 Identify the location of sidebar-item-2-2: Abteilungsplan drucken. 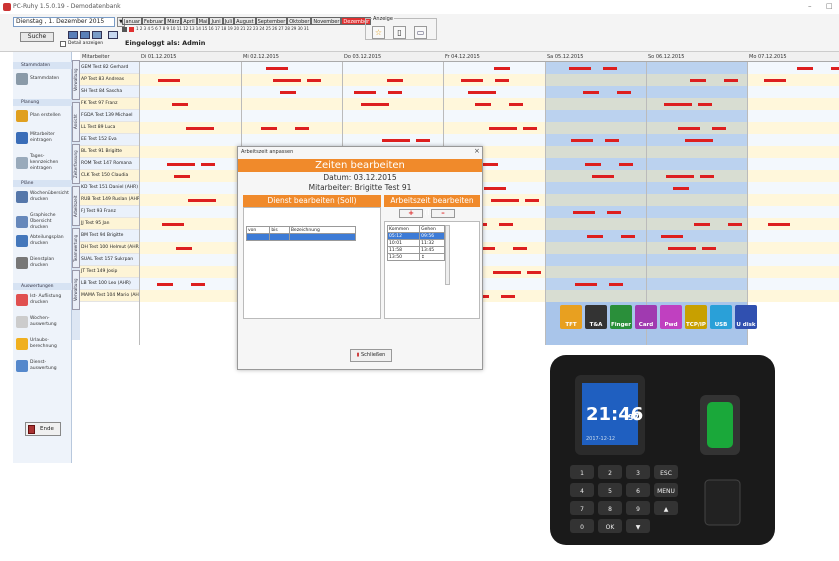
(43, 241).